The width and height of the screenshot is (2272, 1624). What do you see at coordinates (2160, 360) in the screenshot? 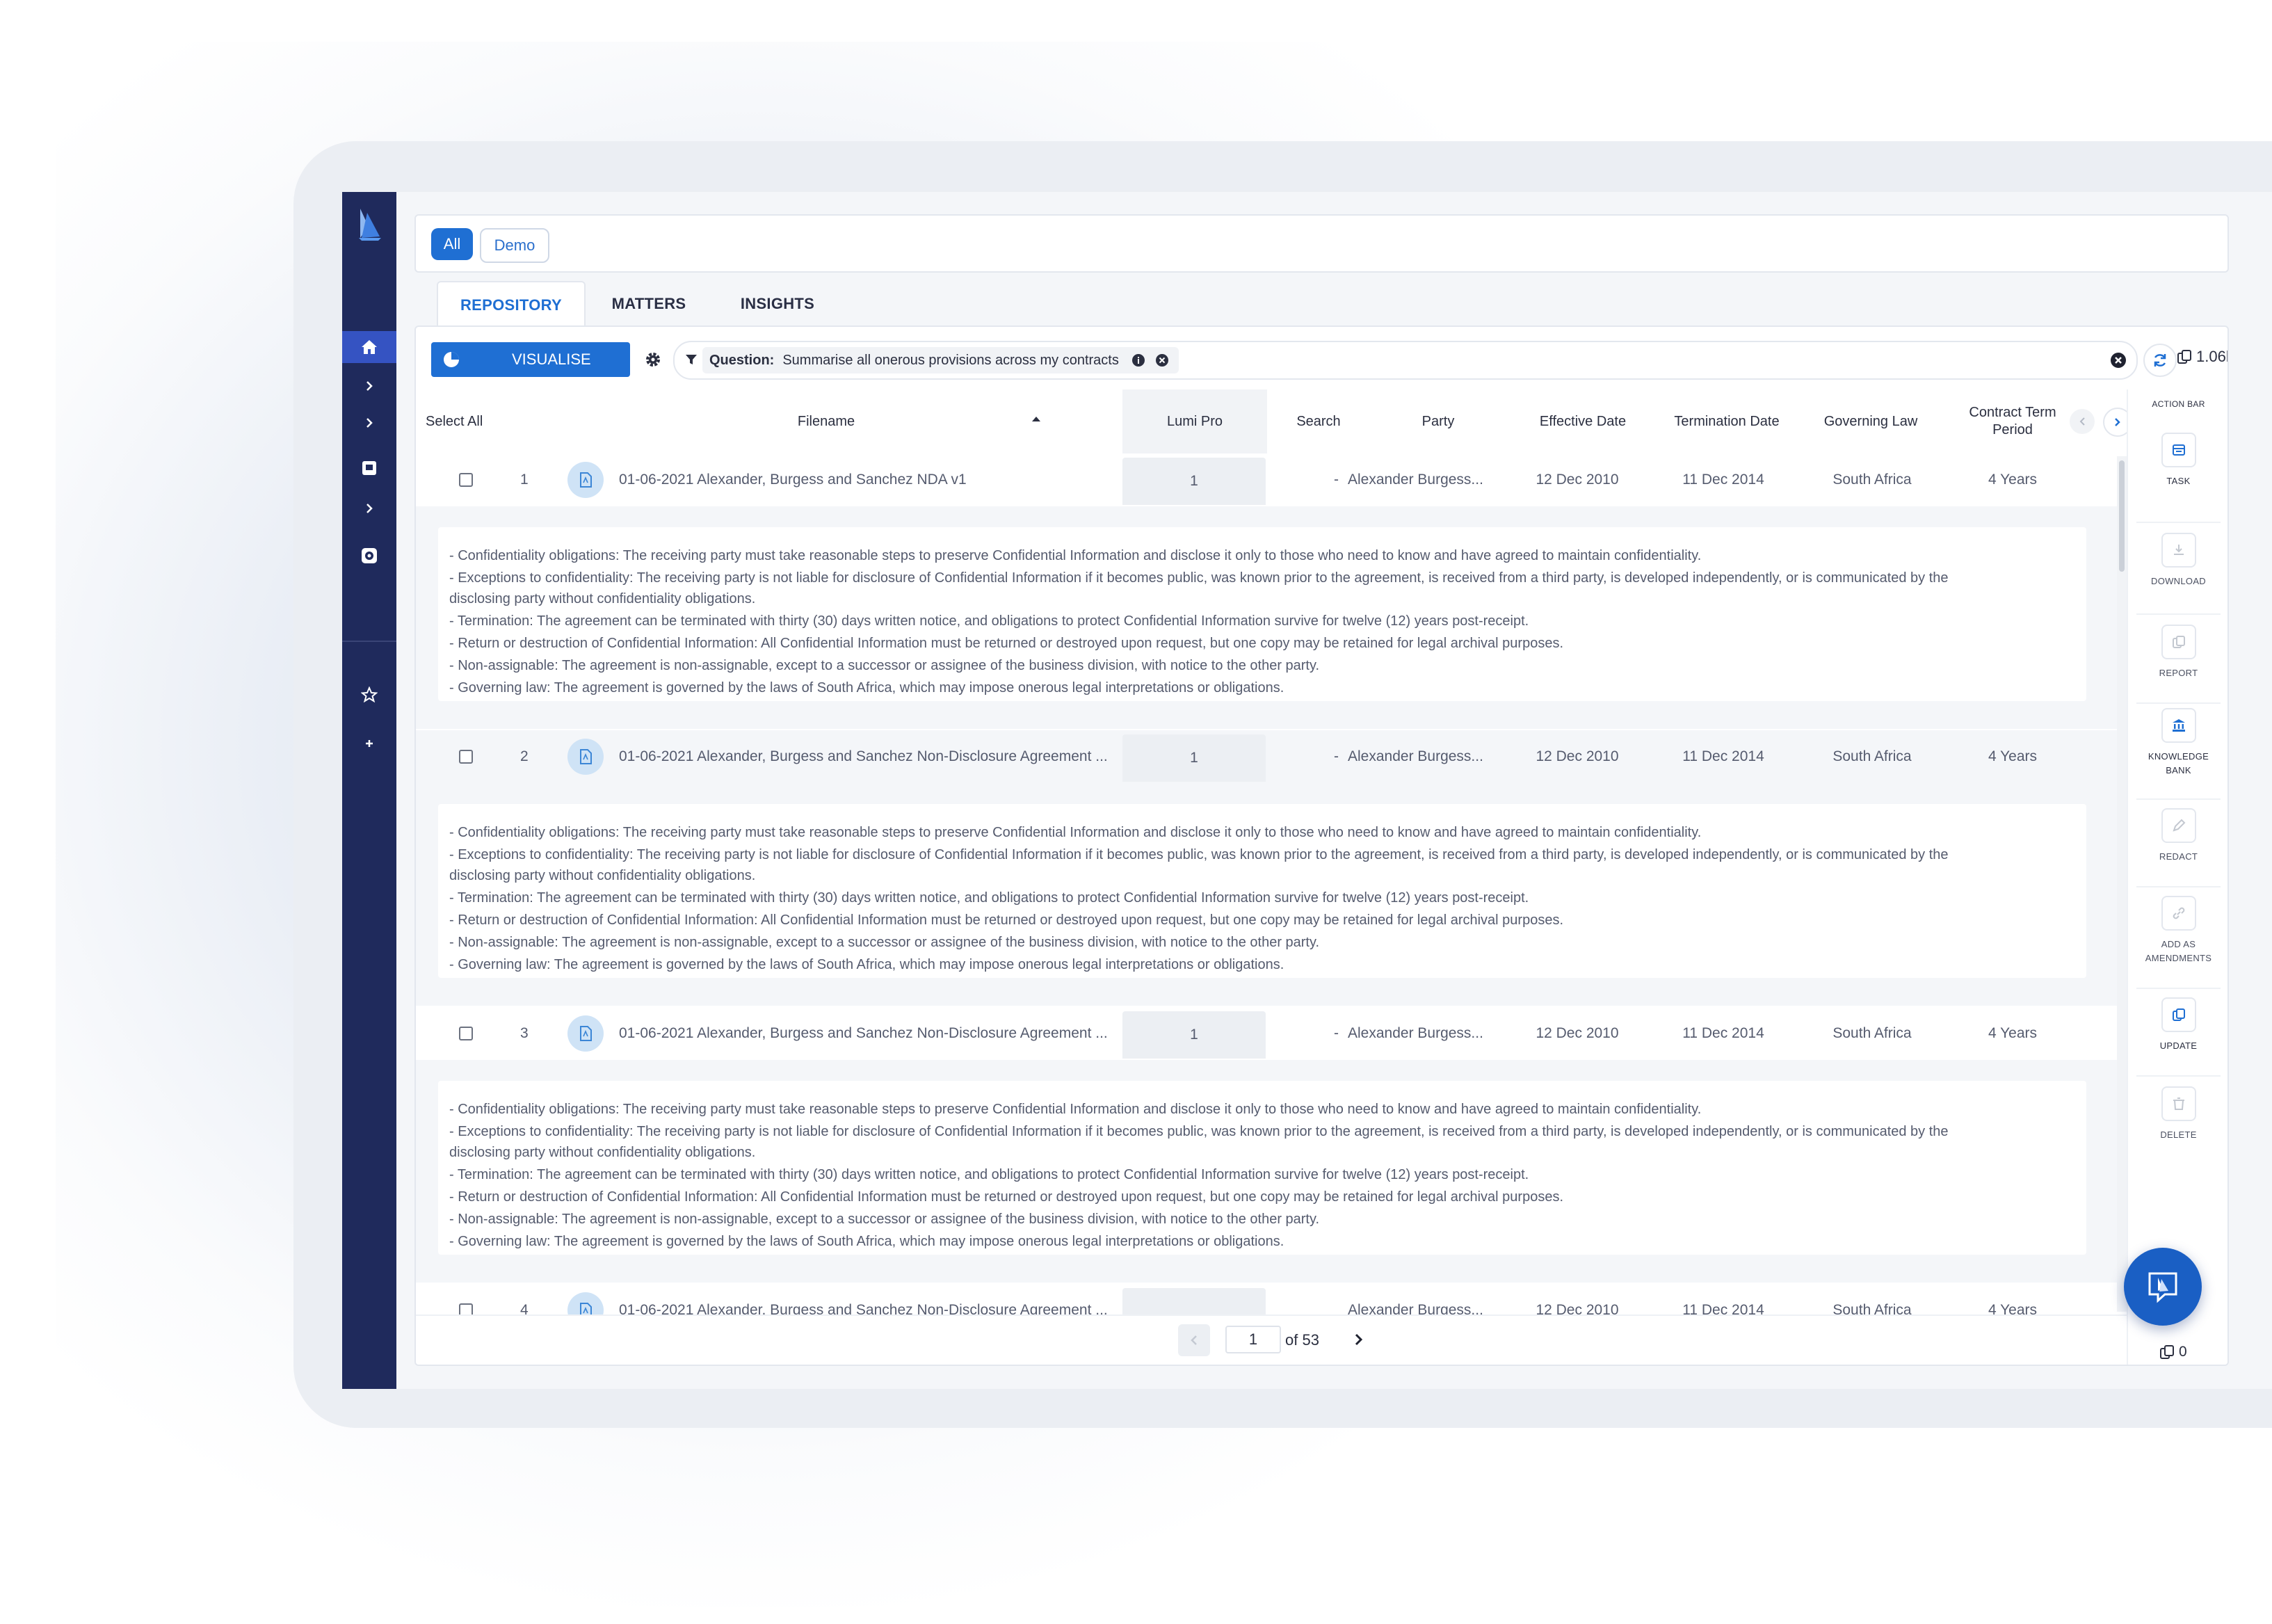
I see `refresh-button` at bounding box center [2160, 360].